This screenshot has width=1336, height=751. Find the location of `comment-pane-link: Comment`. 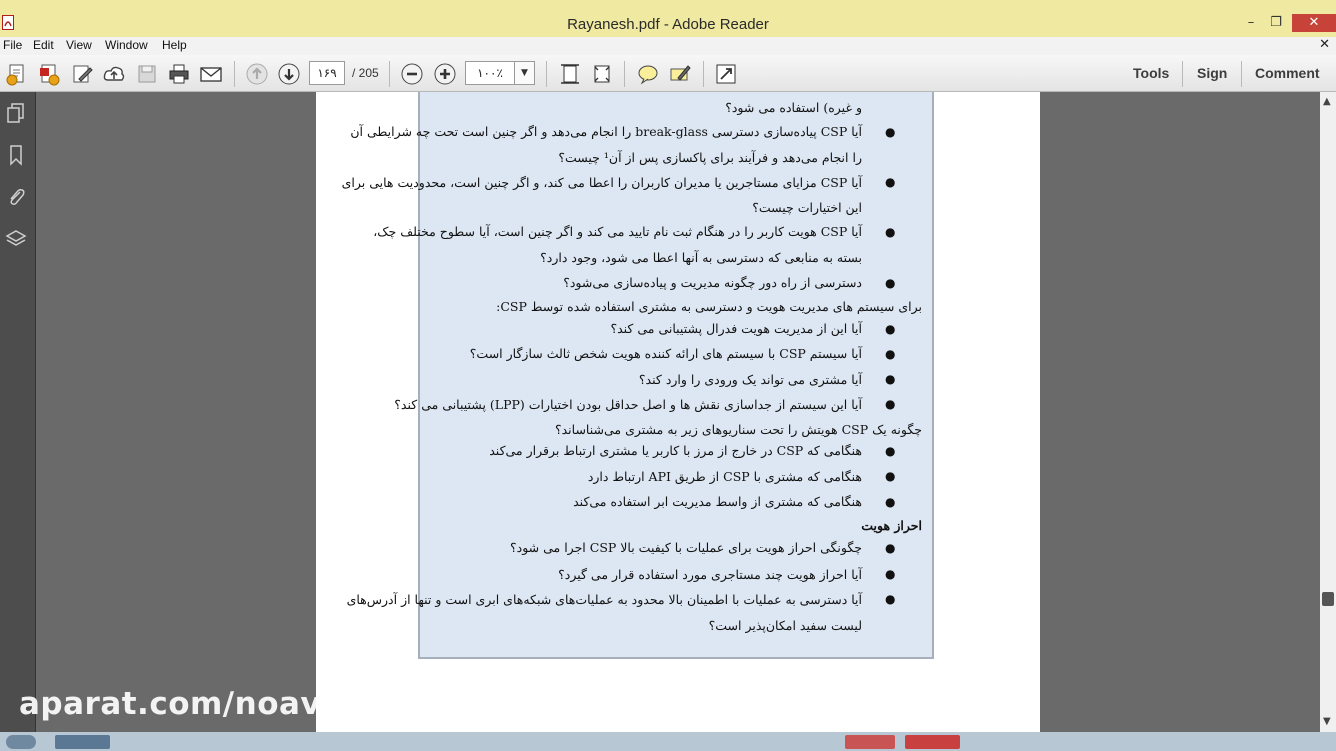

comment-pane-link: Comment is located at coordinates (1287, 73).